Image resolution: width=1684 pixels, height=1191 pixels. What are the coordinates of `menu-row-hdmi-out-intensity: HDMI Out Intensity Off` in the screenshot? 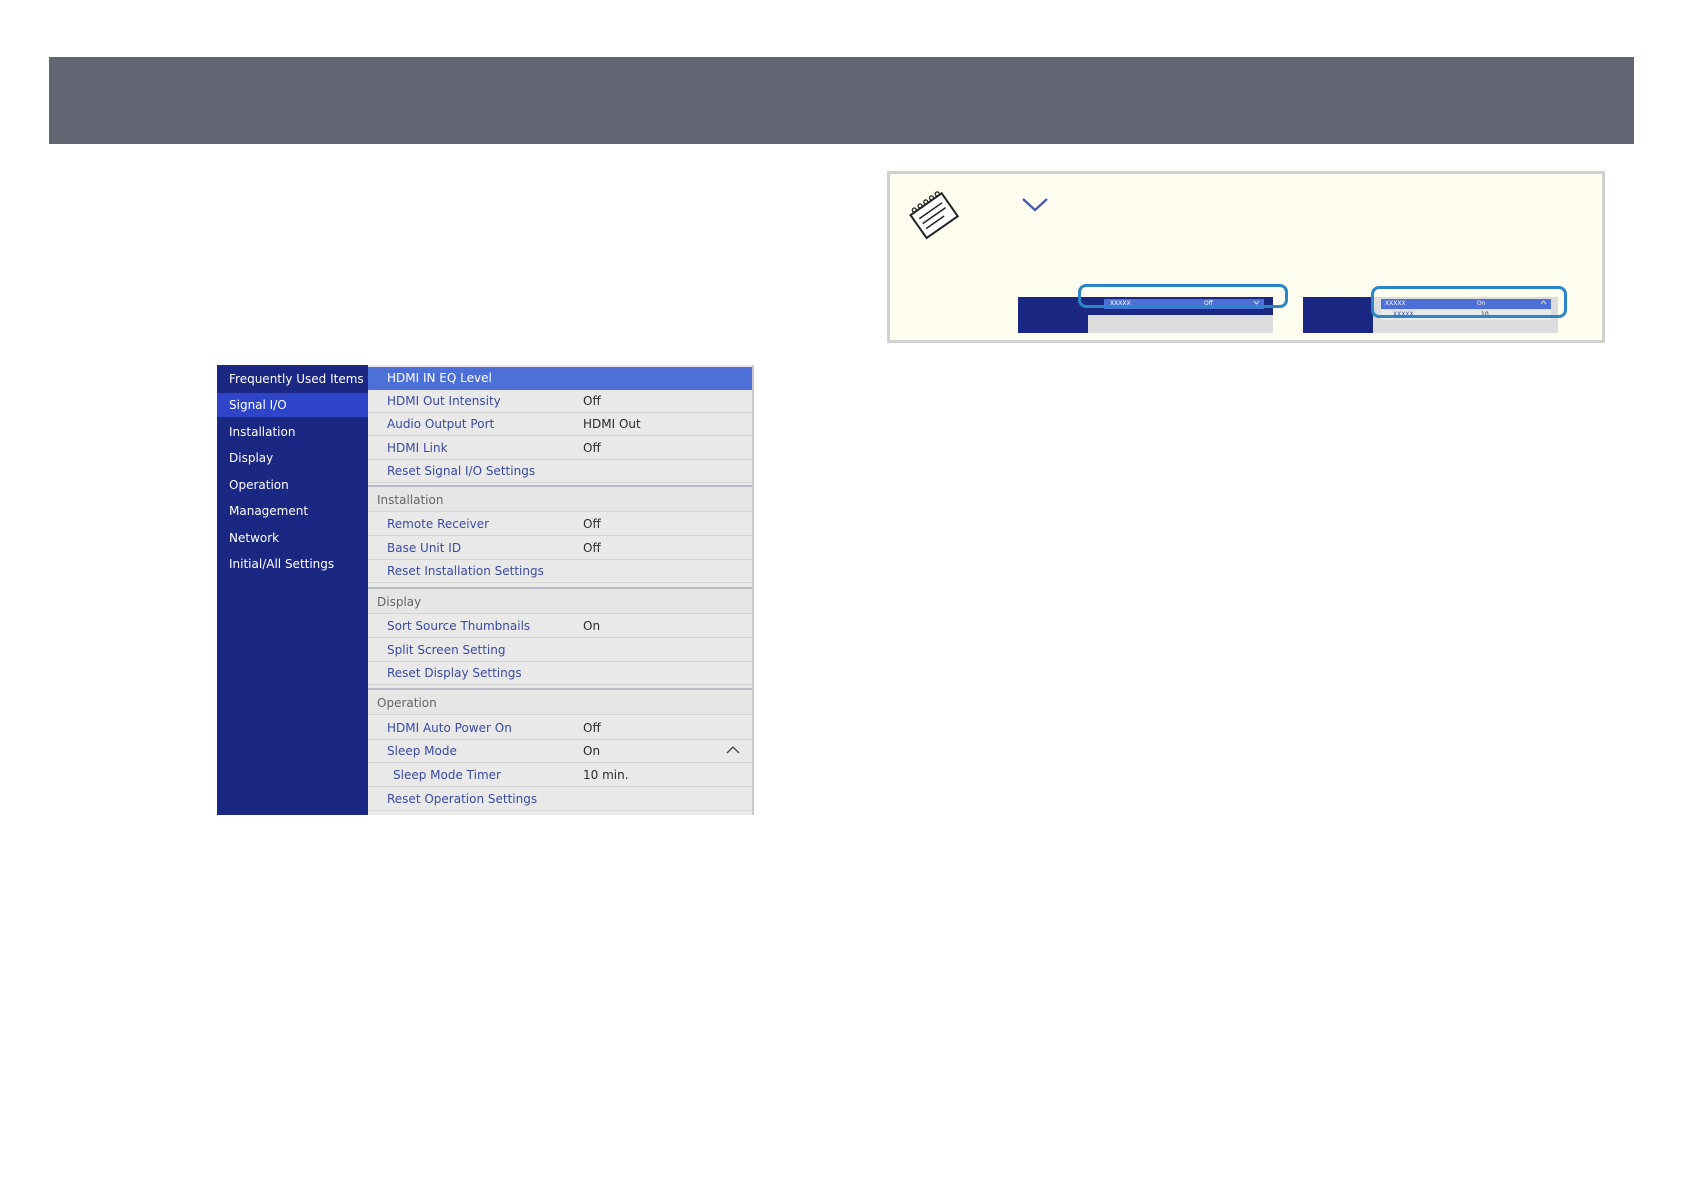 It's located at (560, 401).